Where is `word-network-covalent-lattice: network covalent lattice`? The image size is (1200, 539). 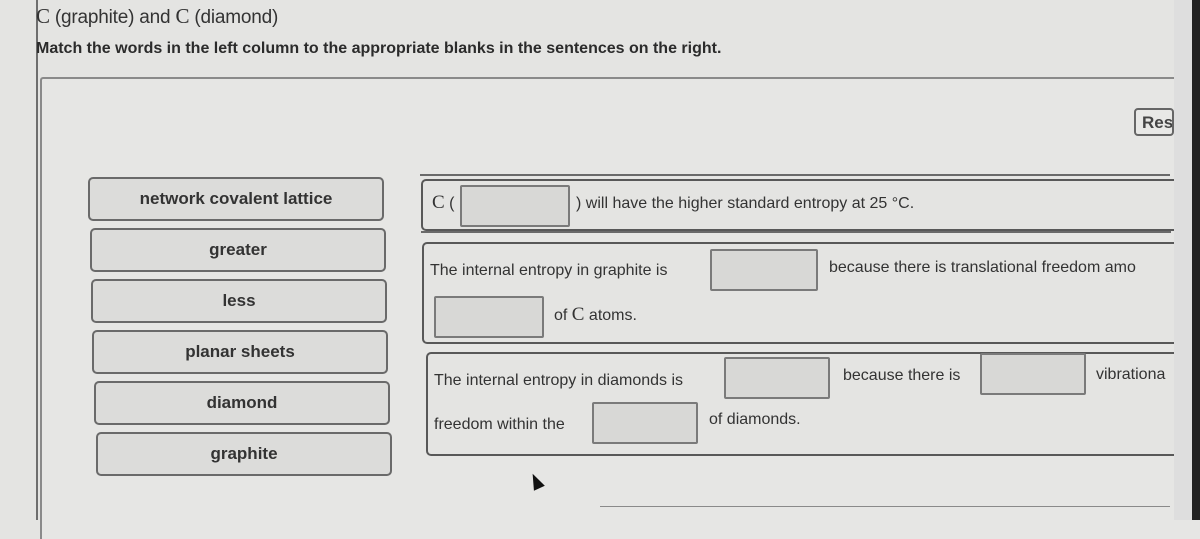 word-network-covalent-lattice: network covalent lattice is located at coordinates (236, 199).